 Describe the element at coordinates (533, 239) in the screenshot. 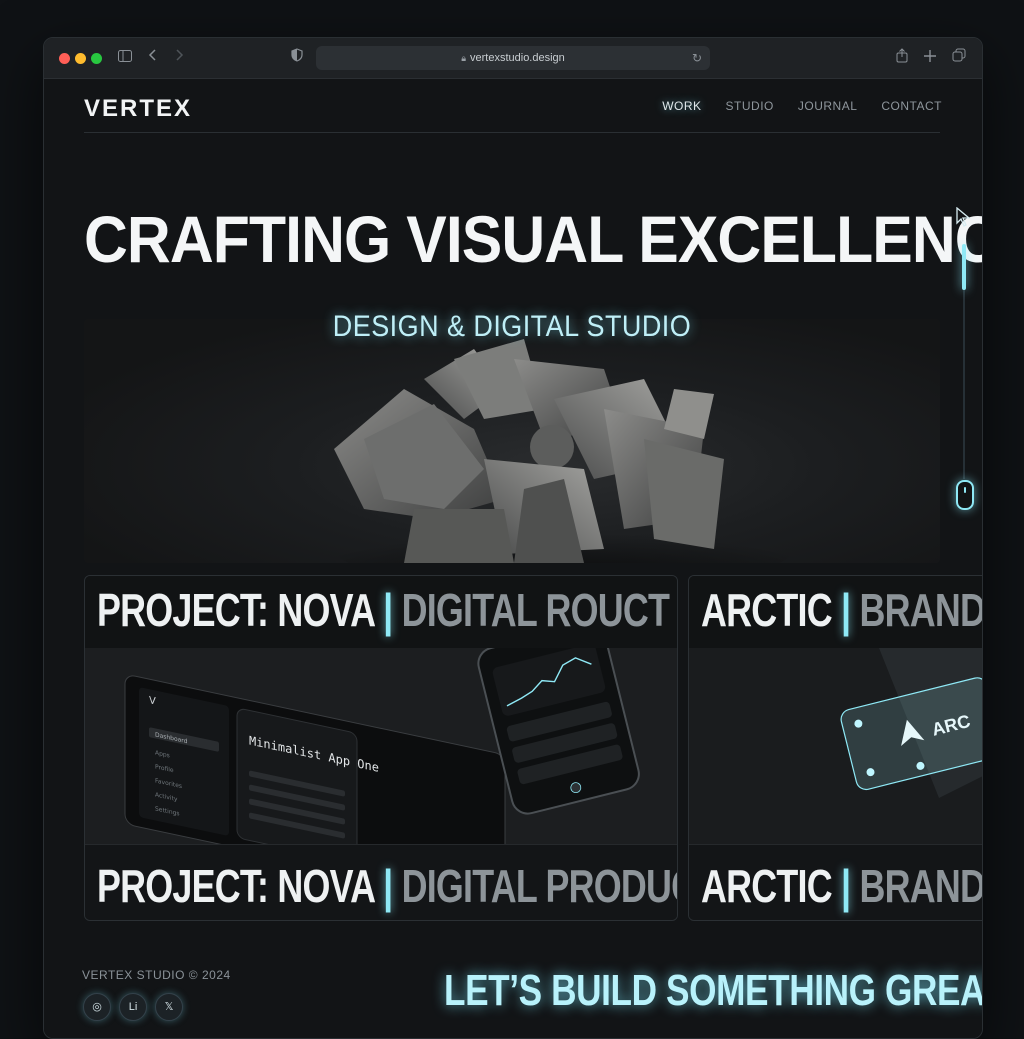

I see `hero-headline: CRAFTING VISUAL EXCELLENCE` at that location.